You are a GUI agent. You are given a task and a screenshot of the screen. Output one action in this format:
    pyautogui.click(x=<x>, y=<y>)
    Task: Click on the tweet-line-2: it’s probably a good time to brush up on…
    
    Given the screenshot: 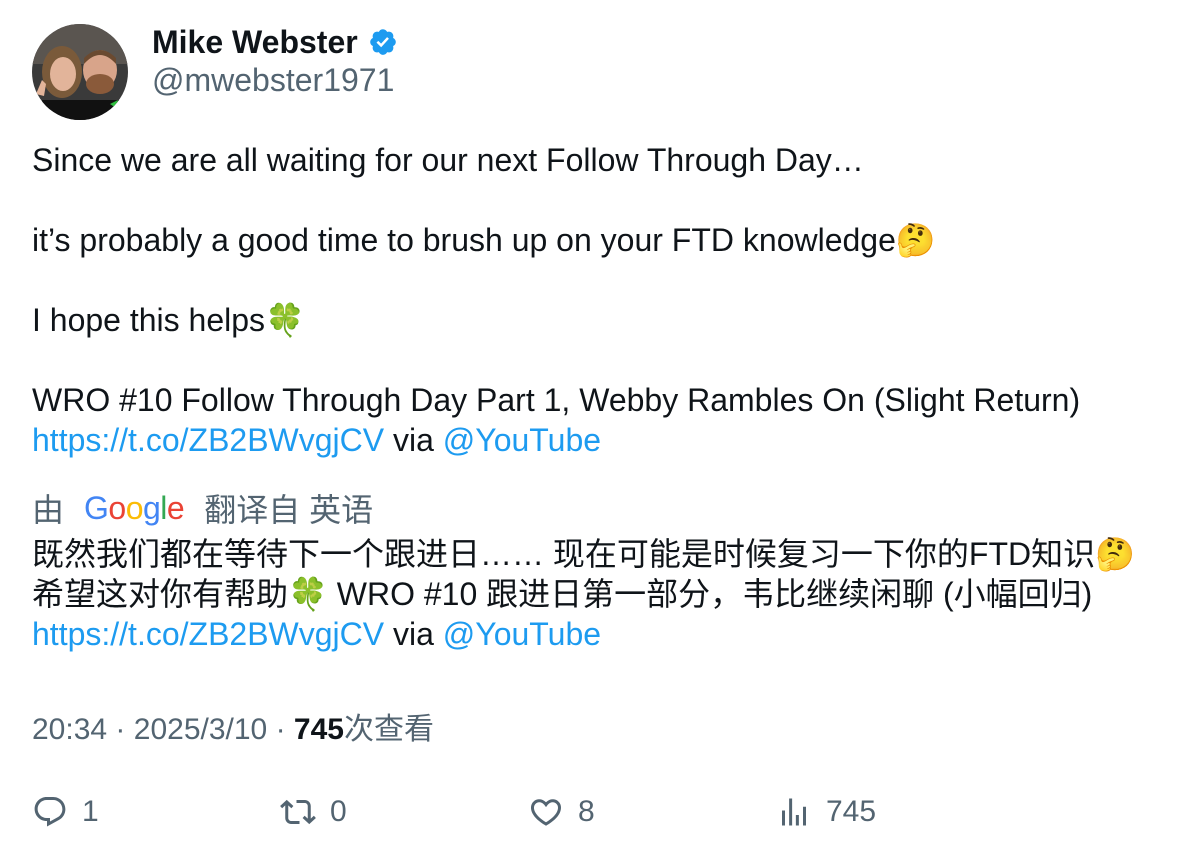 What is the action you would take?
    pyautogui.click(x=602, y=240)
    